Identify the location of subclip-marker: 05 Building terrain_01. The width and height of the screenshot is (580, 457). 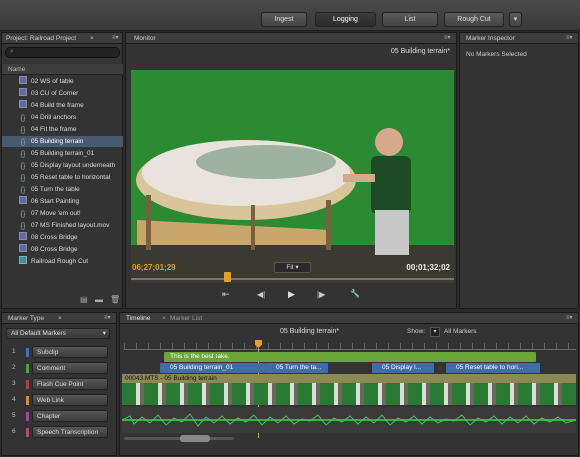
(213, 368).